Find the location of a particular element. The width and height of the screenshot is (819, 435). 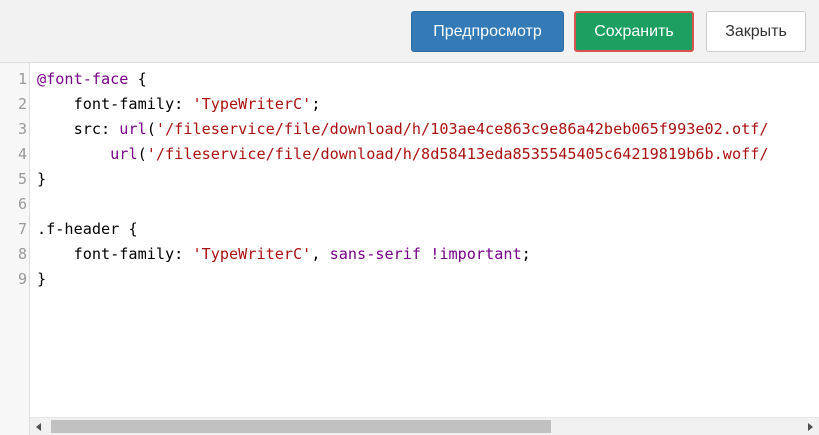

code-line is located at coordinates (427, 204).